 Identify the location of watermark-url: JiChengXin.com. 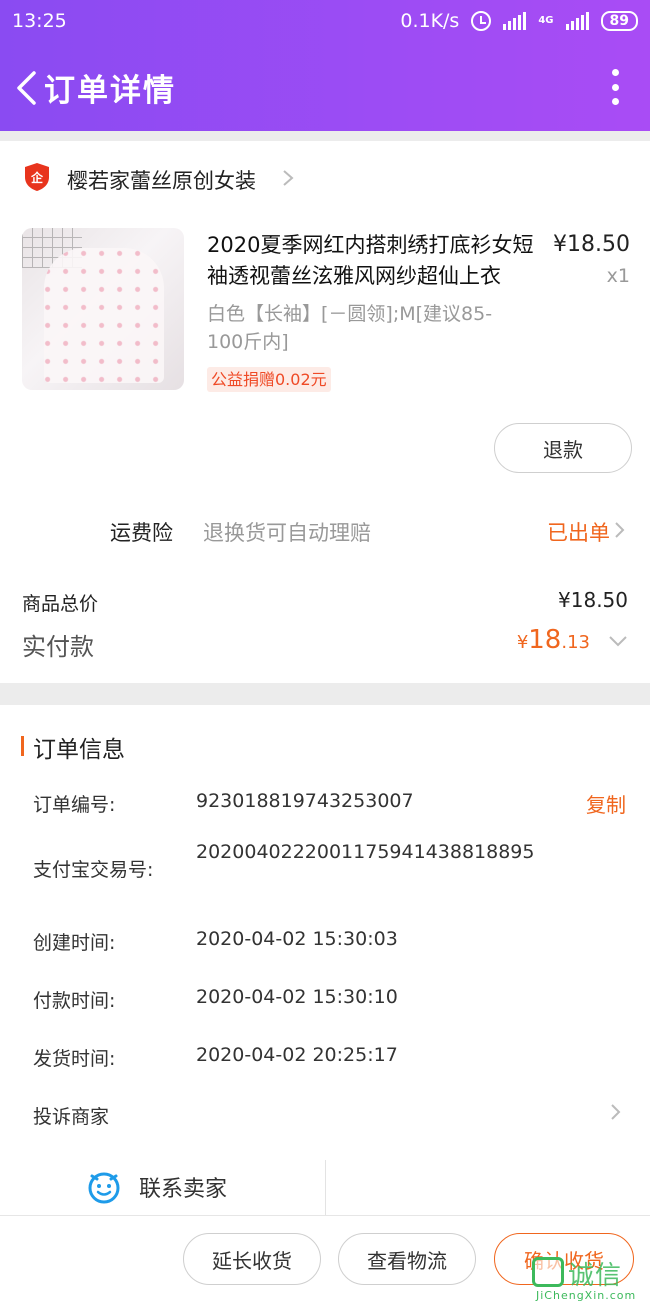
(586, 1295).